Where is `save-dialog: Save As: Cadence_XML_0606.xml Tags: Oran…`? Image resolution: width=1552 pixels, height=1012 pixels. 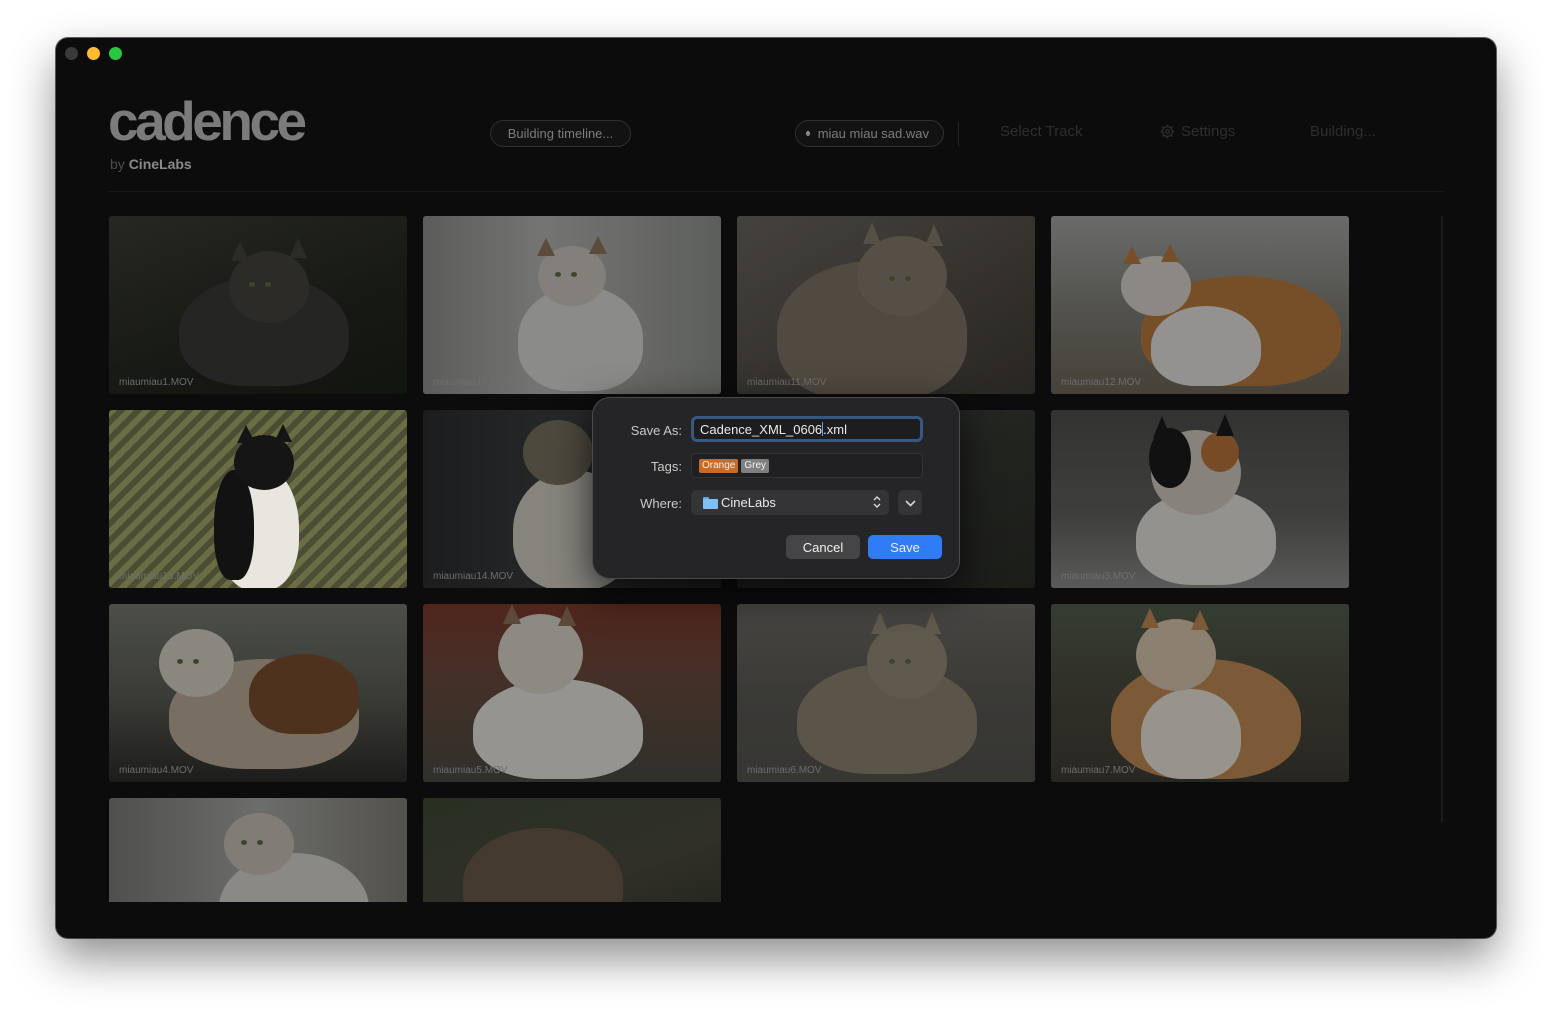 save-dialog: Save As: Cadence_XML_0606.xml Tags: Oran… is located at coordinates (776, 488).